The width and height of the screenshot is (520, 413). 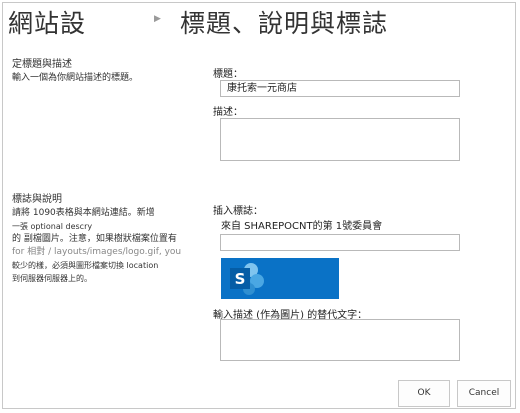 I want to click on logo-desc-line: 一張 optional descry, so click(x=52, y=226).